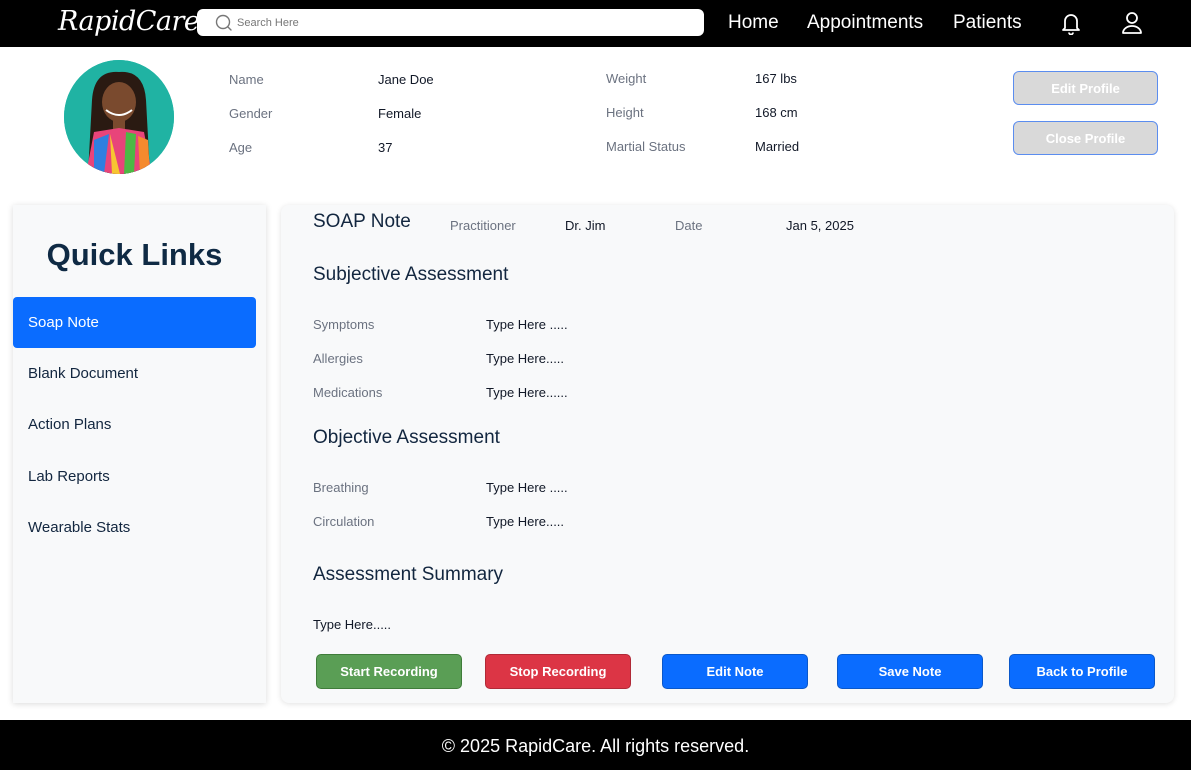 The height and width of the screenshot is (770, 1191). Describe the element at coordinates (341, 487) in the screenshot. I see `breathing-label: Breathing` at that location.